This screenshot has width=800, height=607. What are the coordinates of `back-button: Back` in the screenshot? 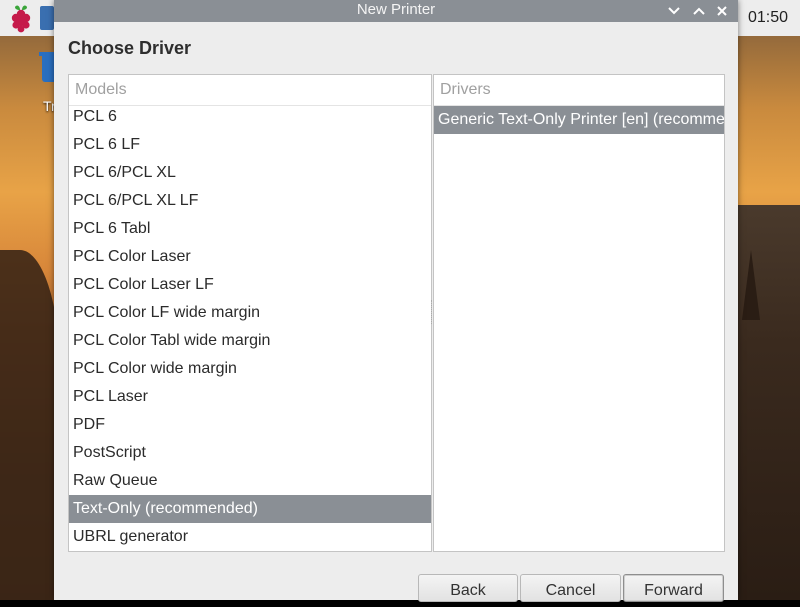 It's located at (468, 588).